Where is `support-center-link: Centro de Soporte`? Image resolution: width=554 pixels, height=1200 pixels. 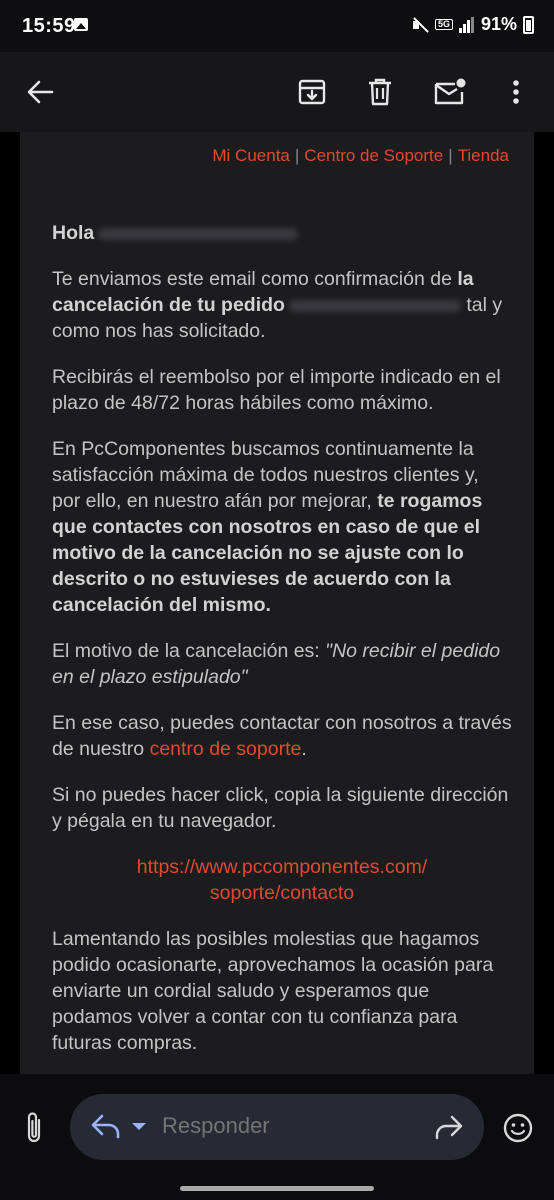
support-center-link: Centro de Soporte is located at coordinates (373, 155).